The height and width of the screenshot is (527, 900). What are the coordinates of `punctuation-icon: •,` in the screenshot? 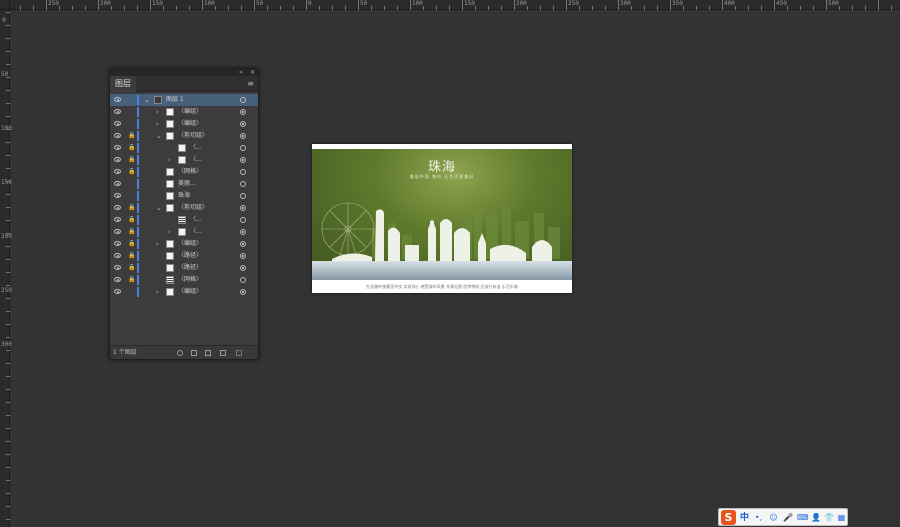 It's located at (758, 517).